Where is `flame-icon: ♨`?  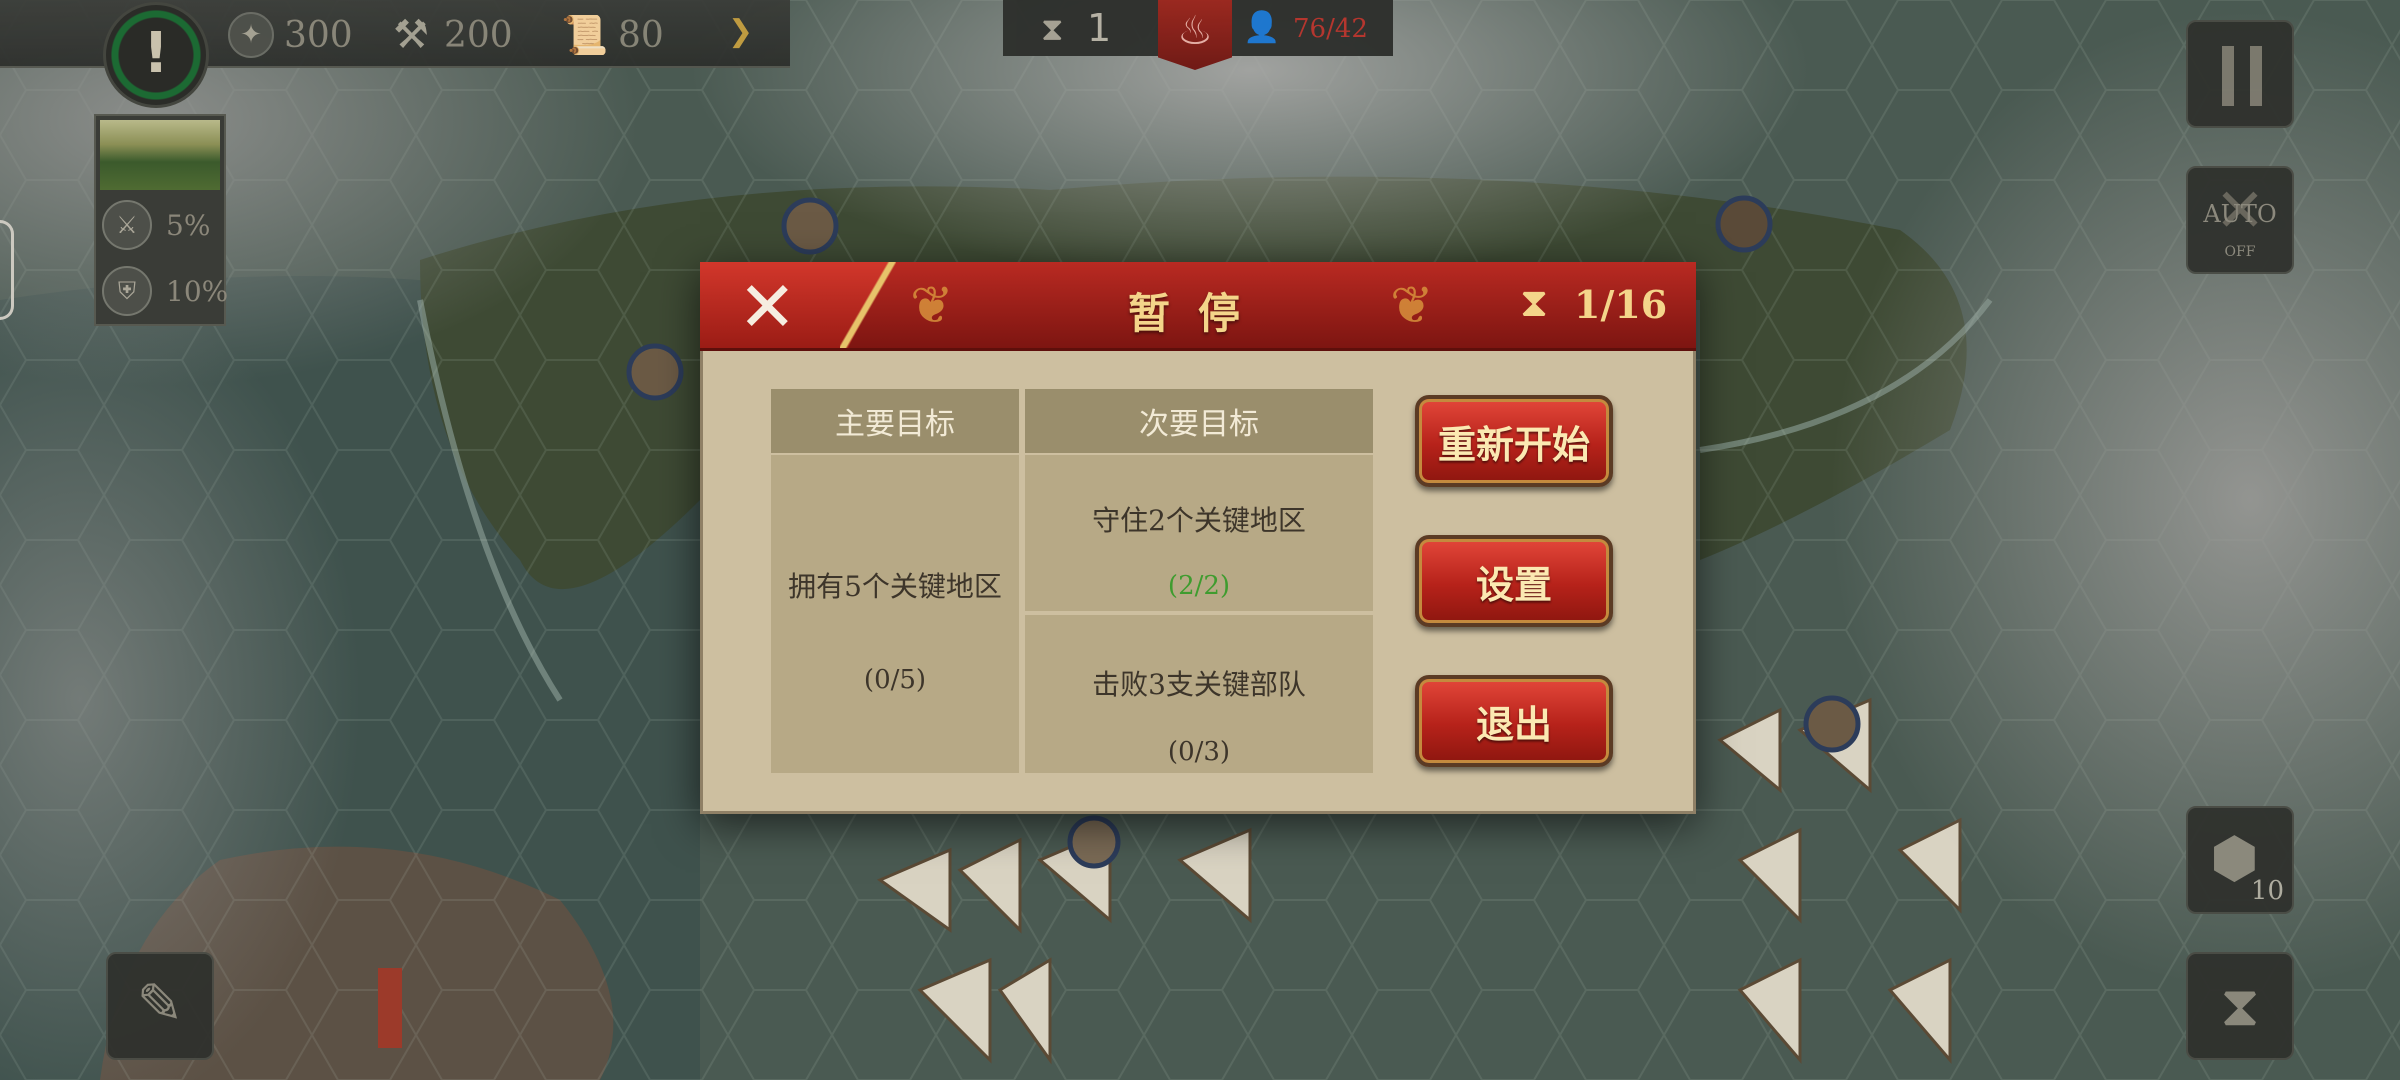
flame-icon: ♨ is located at coordinates (1195, 31).